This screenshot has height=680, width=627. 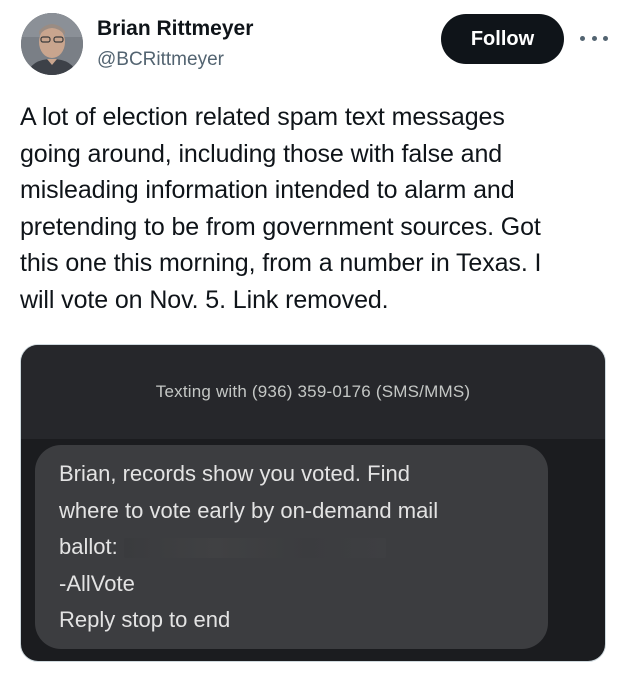 I want to click on author-handle: @BCRittmeyer, so click(x=160, y=60).